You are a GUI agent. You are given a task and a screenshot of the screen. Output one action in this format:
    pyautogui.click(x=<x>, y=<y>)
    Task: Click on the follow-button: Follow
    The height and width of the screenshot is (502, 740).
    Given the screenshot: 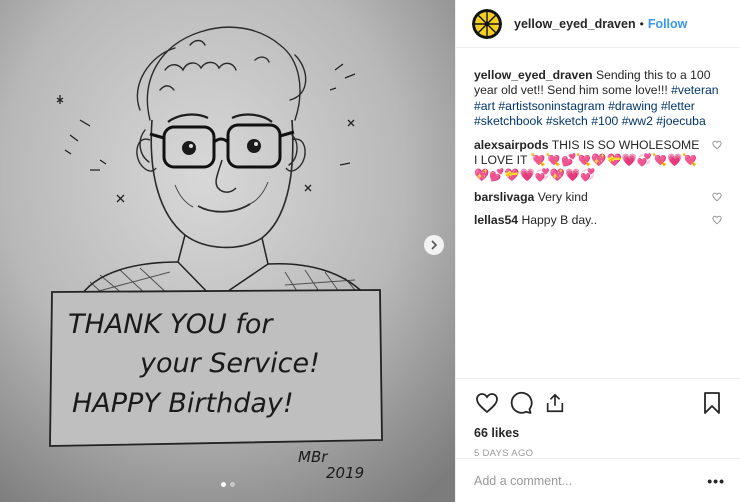 What is the action you would take?
    pyautogui.click(x=668, y=24)
    